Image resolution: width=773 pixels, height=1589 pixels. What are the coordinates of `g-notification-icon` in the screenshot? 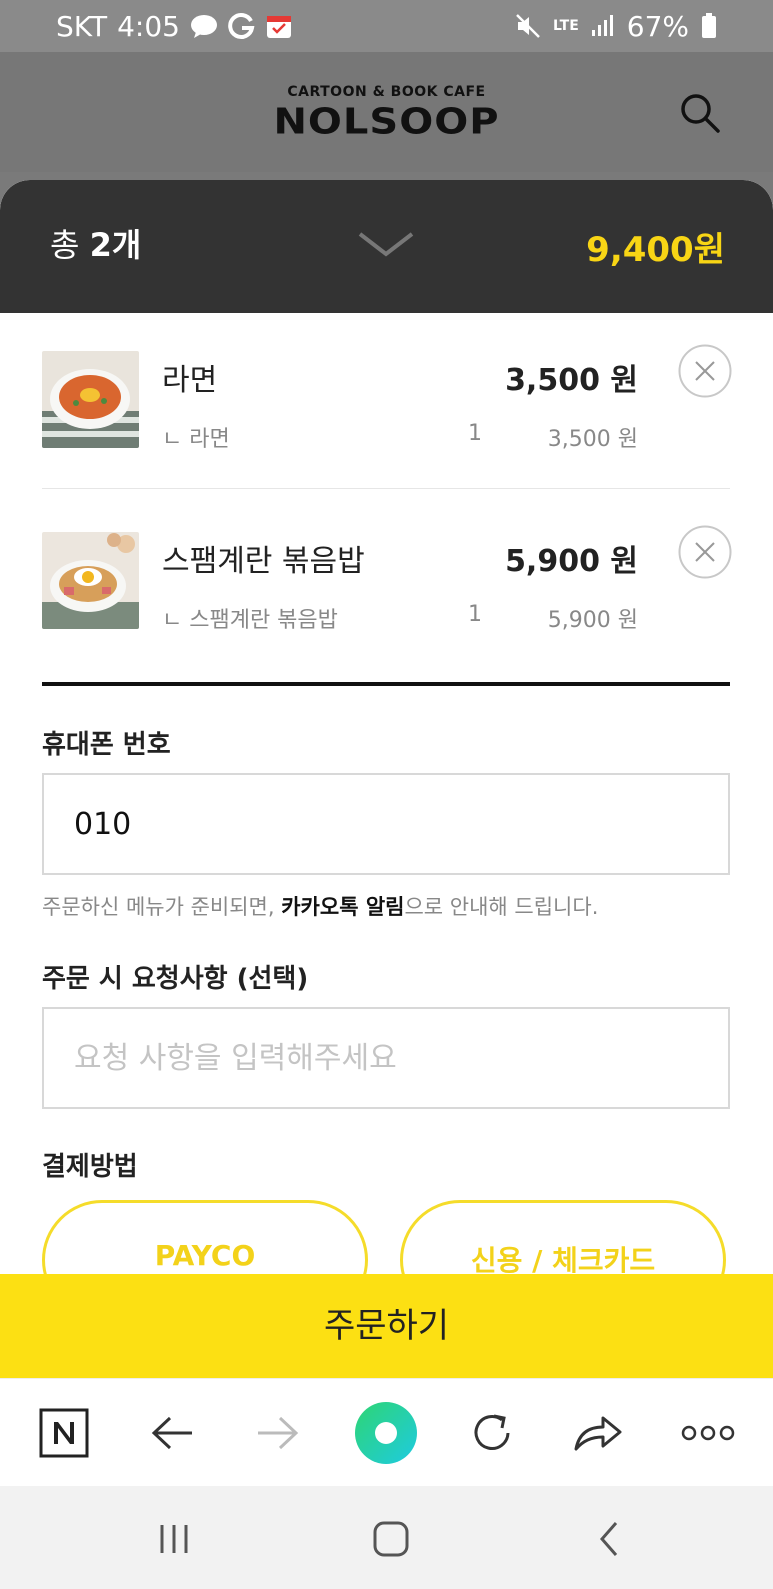 It's located at (242, 26).